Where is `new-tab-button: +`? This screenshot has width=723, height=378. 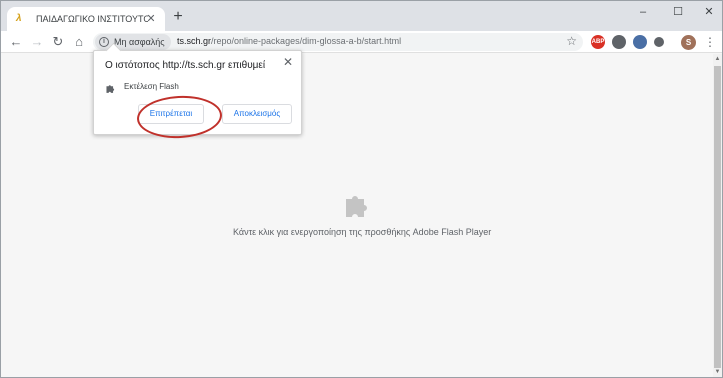 new-tab-button: + is located at coordinates (178, 17).